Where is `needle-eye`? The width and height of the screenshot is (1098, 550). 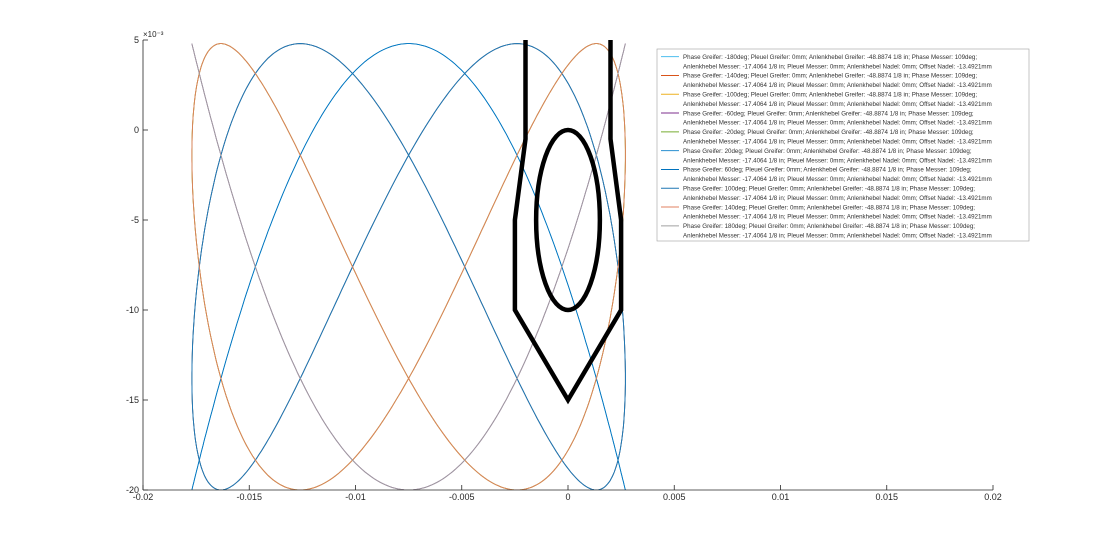 needle-eye is located at coordinates (568, 220).